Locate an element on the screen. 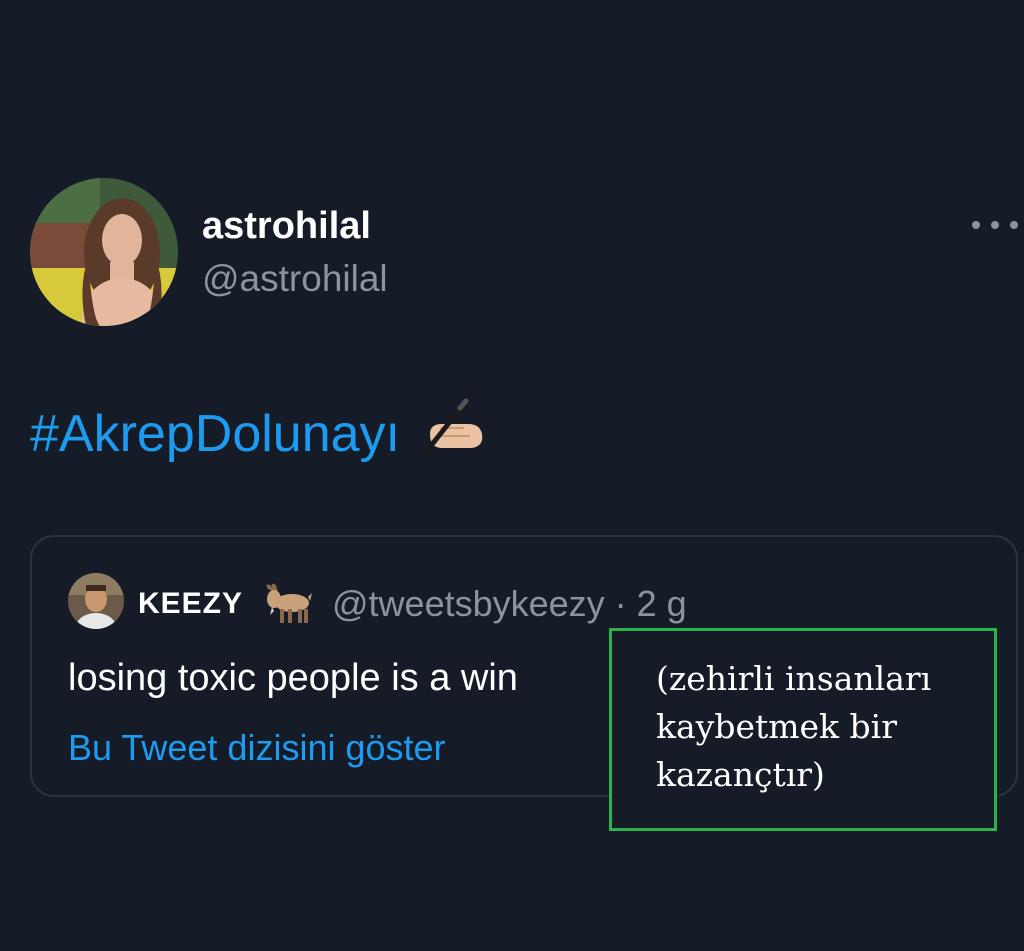  quoted-handle-and-time: @tweetsbykeezy · 2 g is located at coordinates (509, 604).